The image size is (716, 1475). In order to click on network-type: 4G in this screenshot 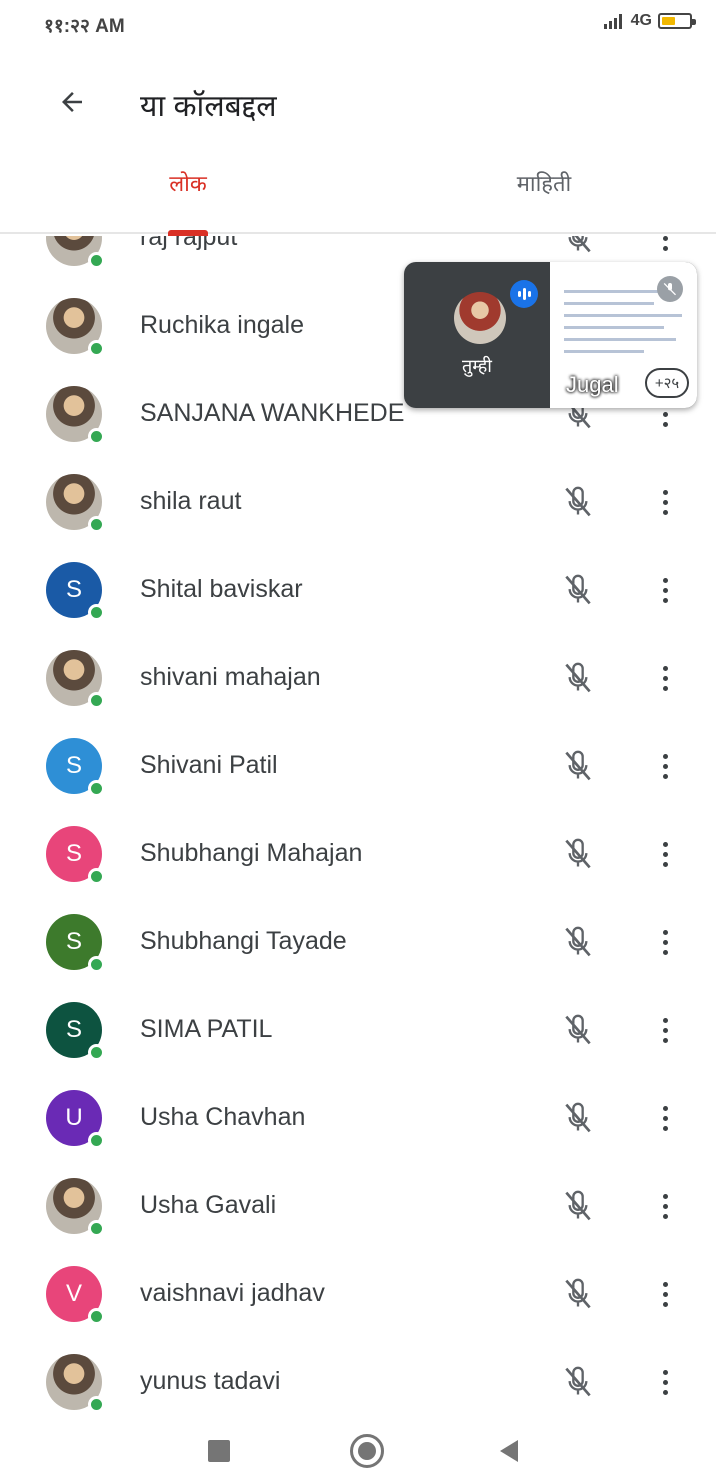, I will do `click(641, 20)`.